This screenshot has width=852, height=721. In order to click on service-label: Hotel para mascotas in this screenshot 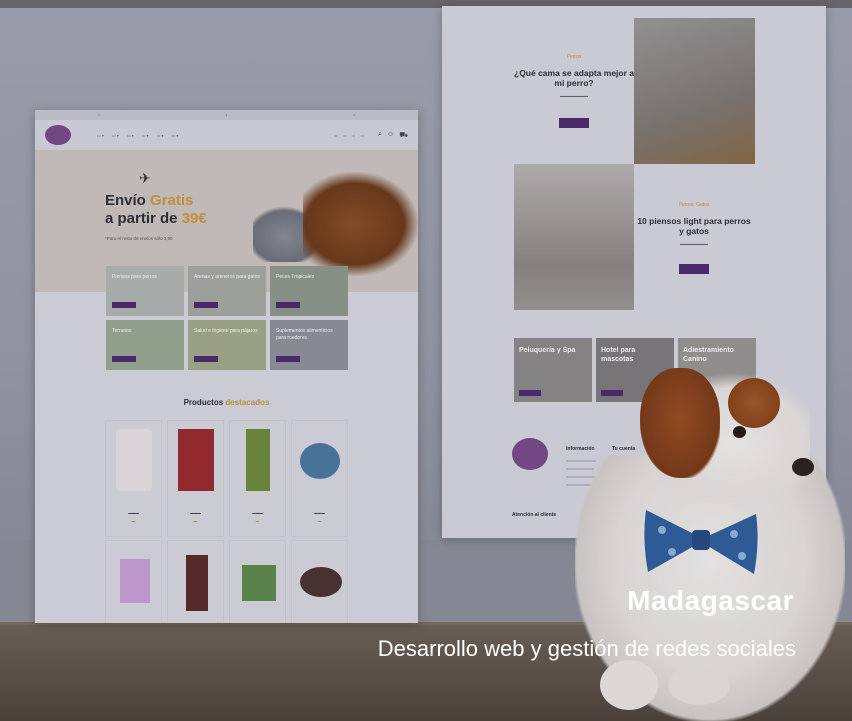, I will do `click(618, 355)`.